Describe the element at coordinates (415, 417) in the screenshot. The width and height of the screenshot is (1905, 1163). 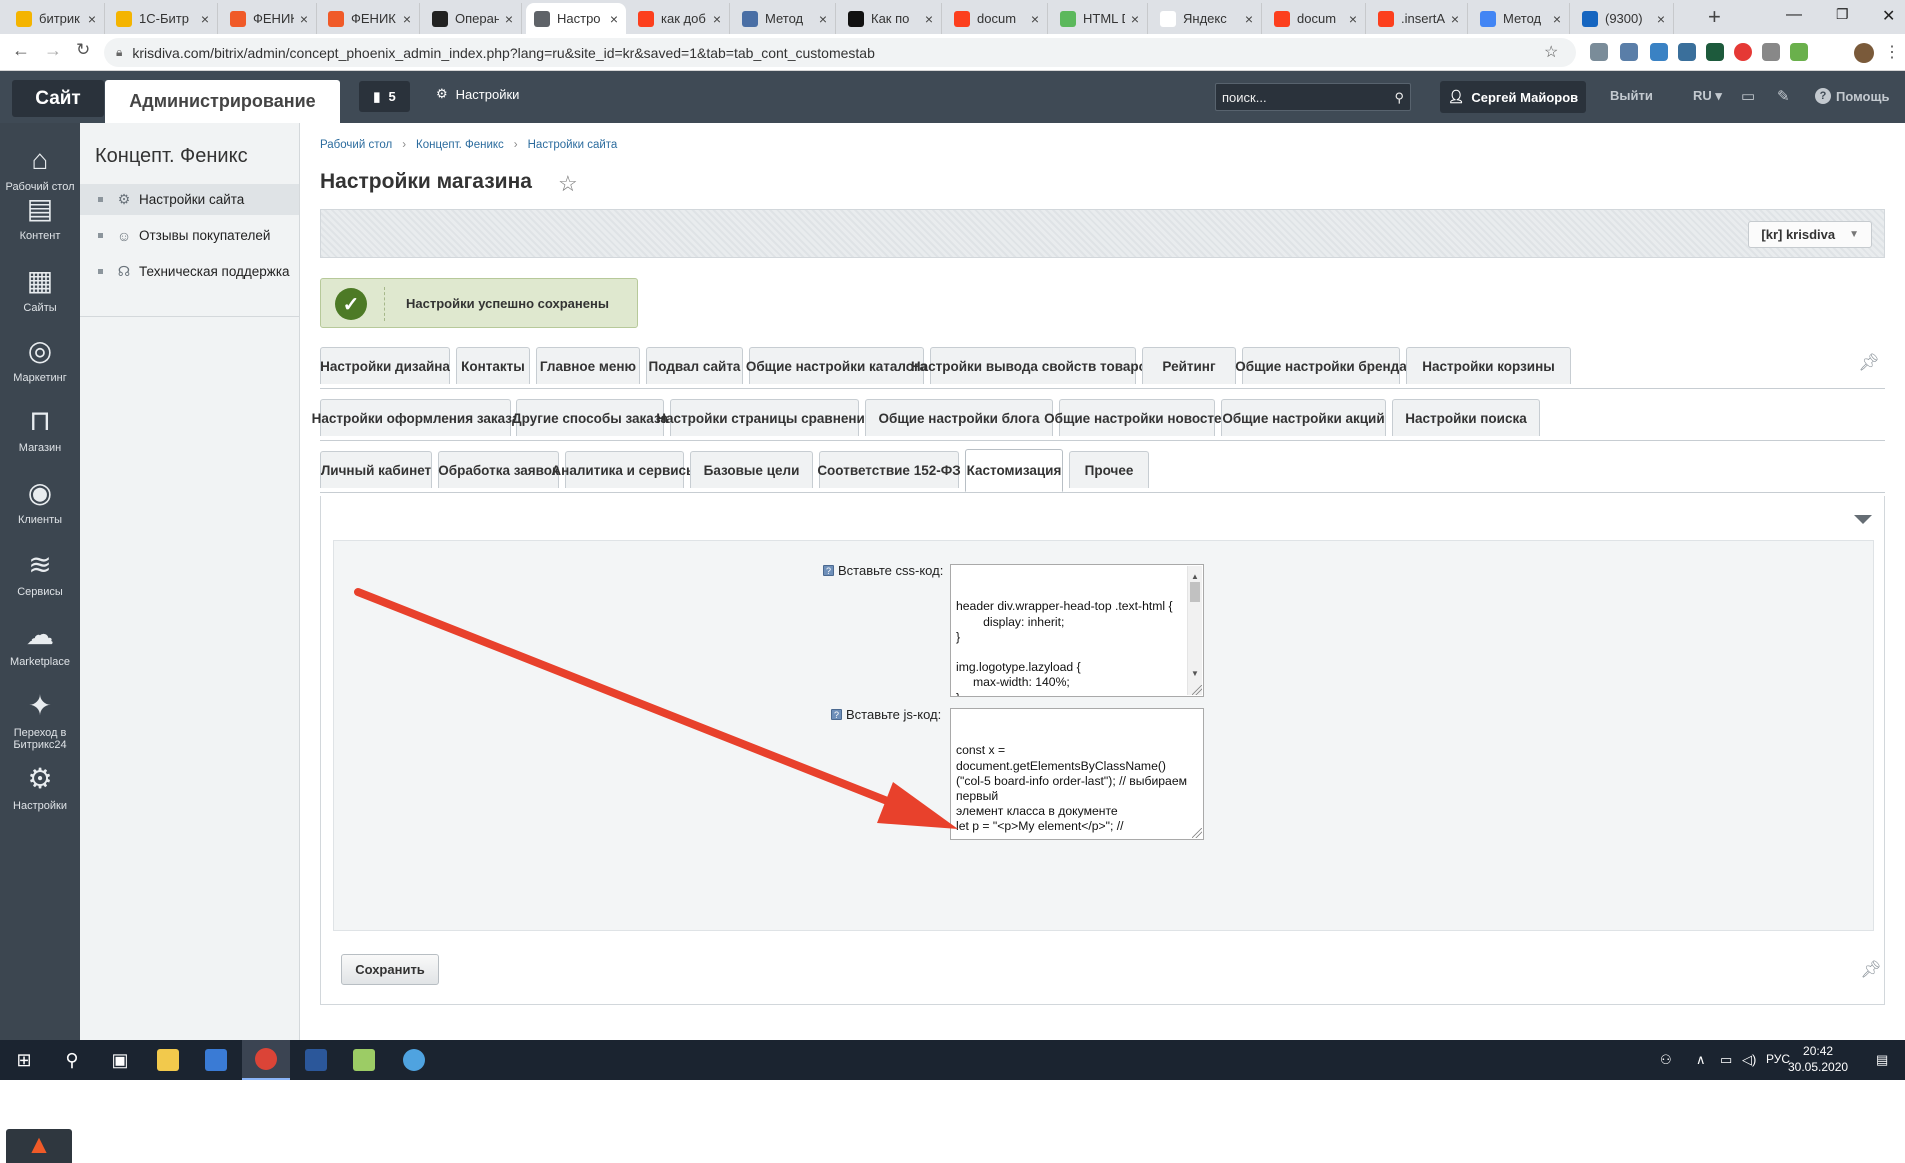
I see `settings-tab: Настройки оформления заказа` at that location.